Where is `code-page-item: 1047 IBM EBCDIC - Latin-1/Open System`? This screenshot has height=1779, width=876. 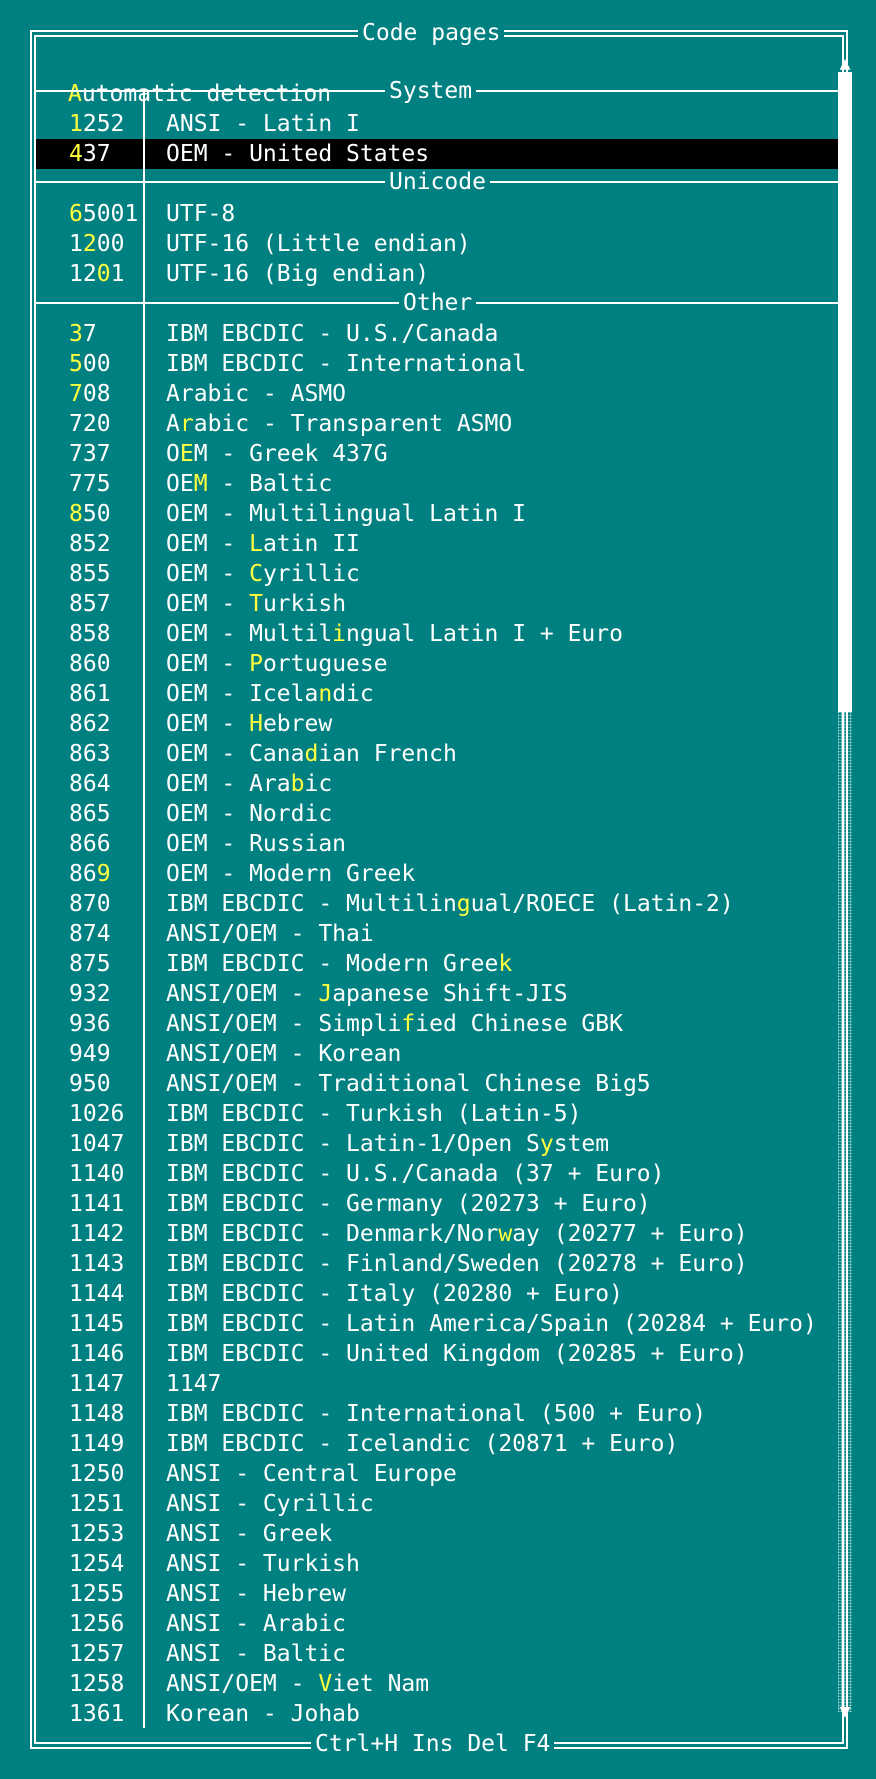
code-page-item: 1047 IBM EBCDIC - Latin-1/Open System is located at coordinates (437, 1144).